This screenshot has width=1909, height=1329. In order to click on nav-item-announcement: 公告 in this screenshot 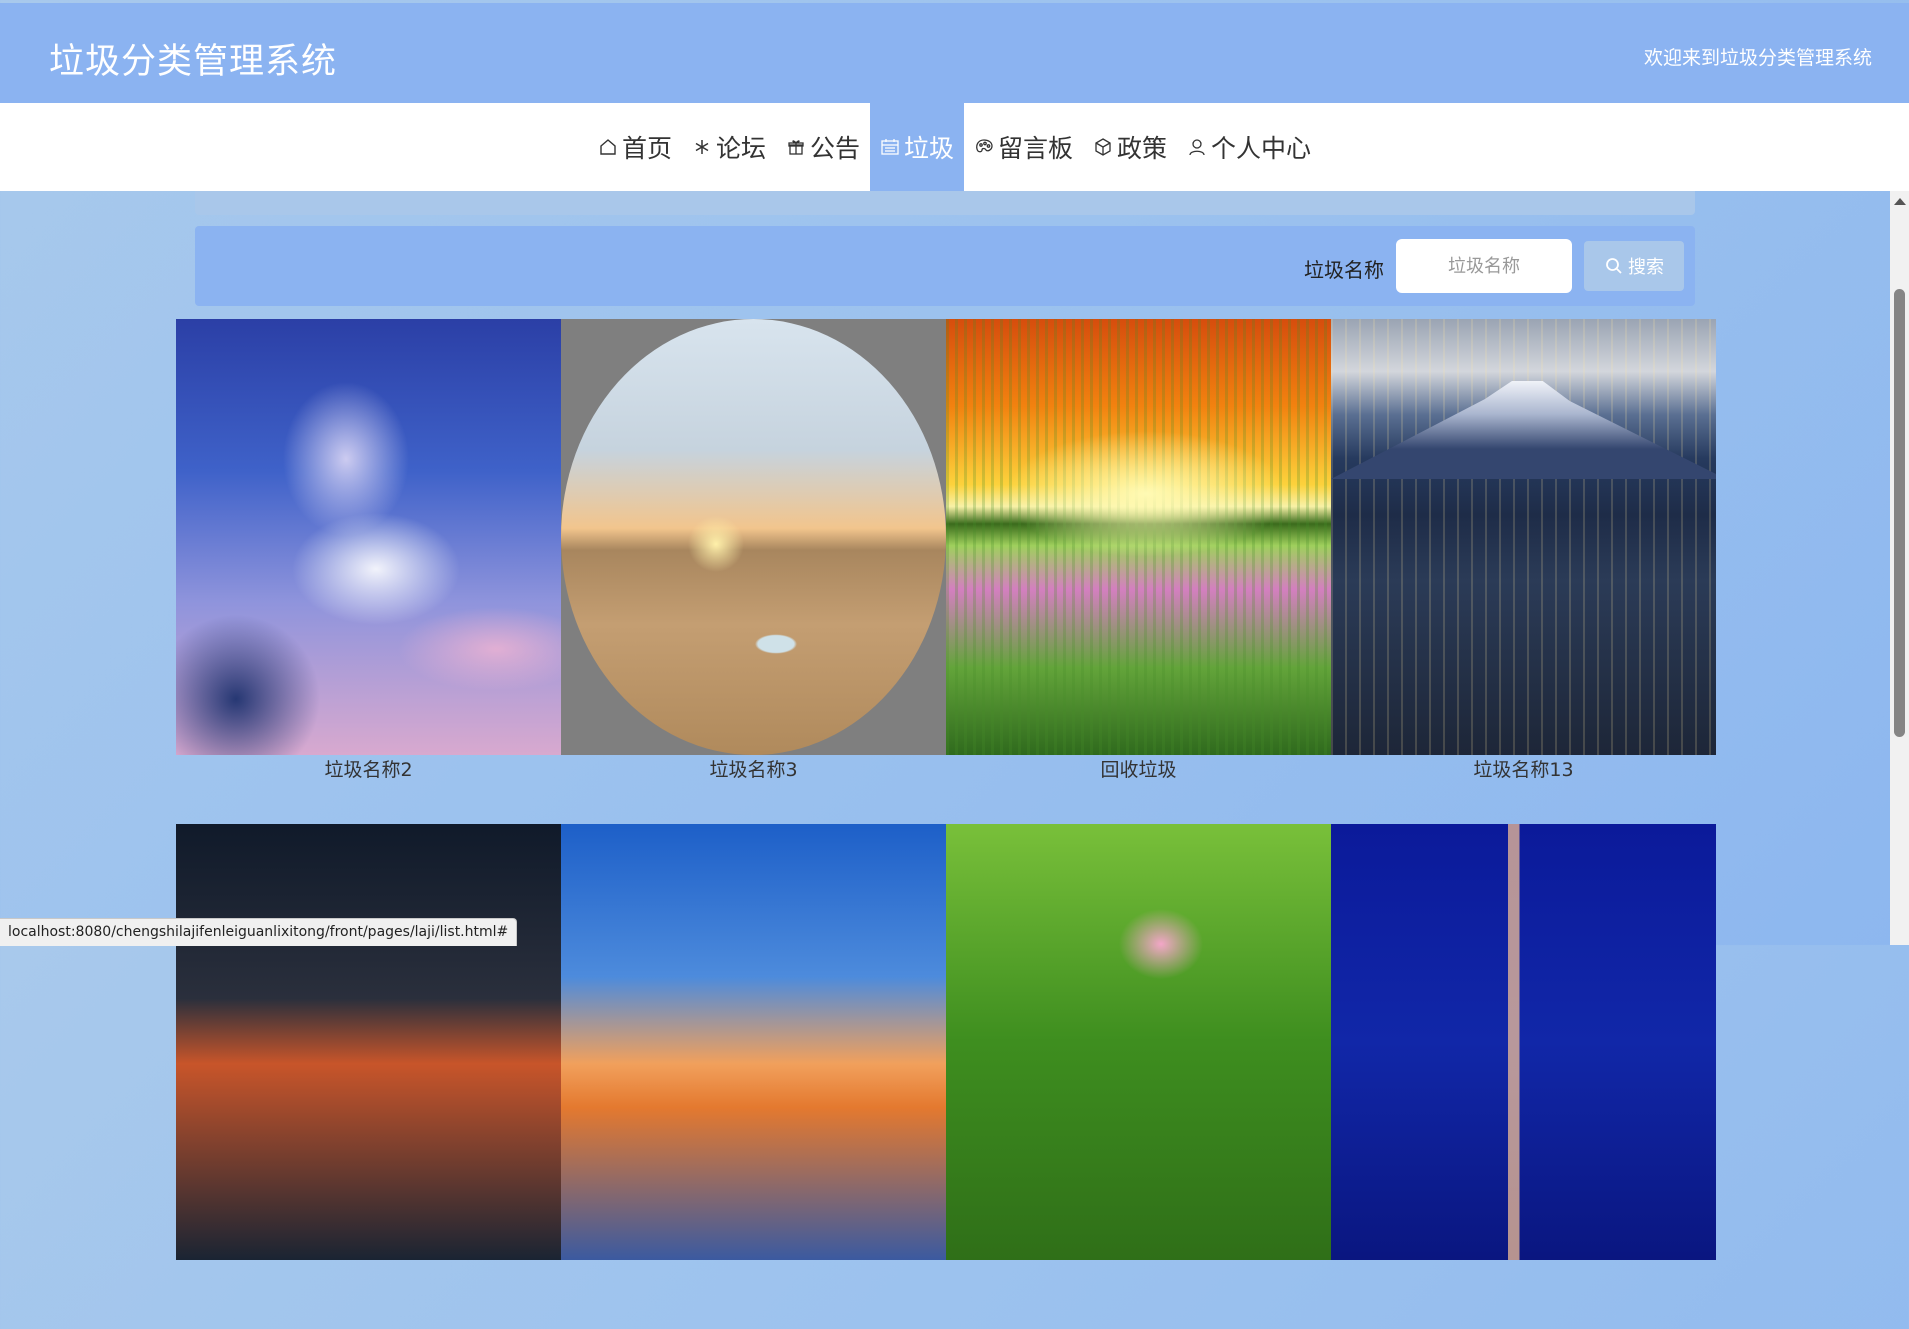, I will do `click(823, 147)`.